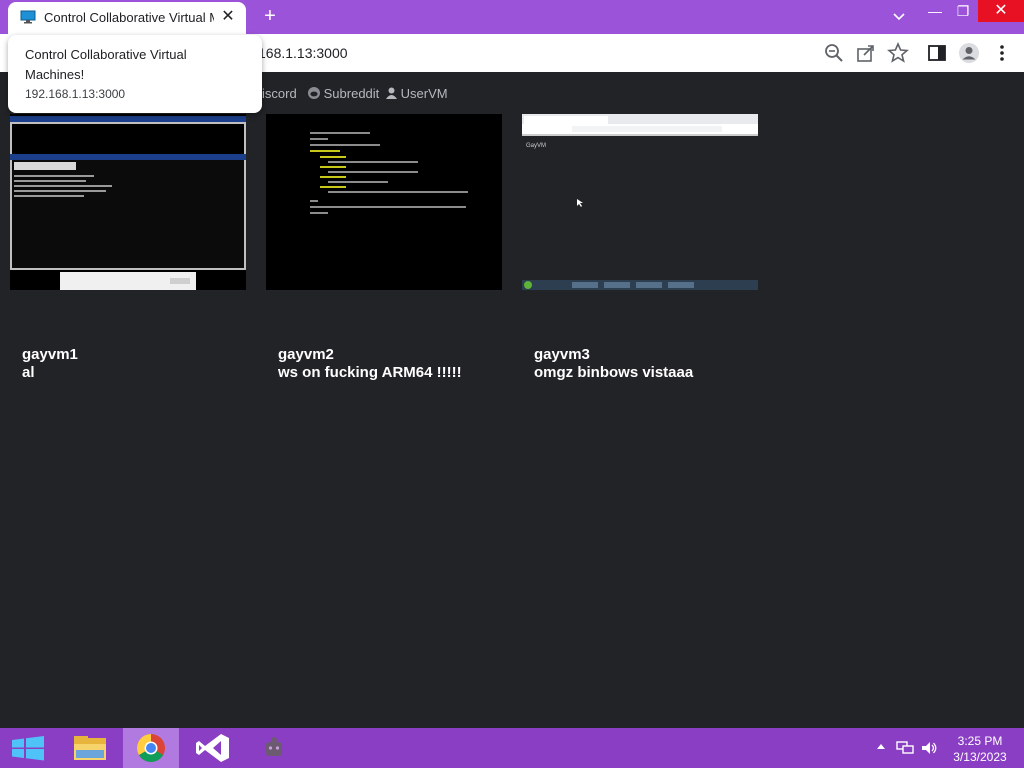 This screenshot has height=768, width=1024. What do you see at coordinates (980, 741) in the screenshot?
I see `clock-time: 3:25 PM` at bounding box center [980, 741].